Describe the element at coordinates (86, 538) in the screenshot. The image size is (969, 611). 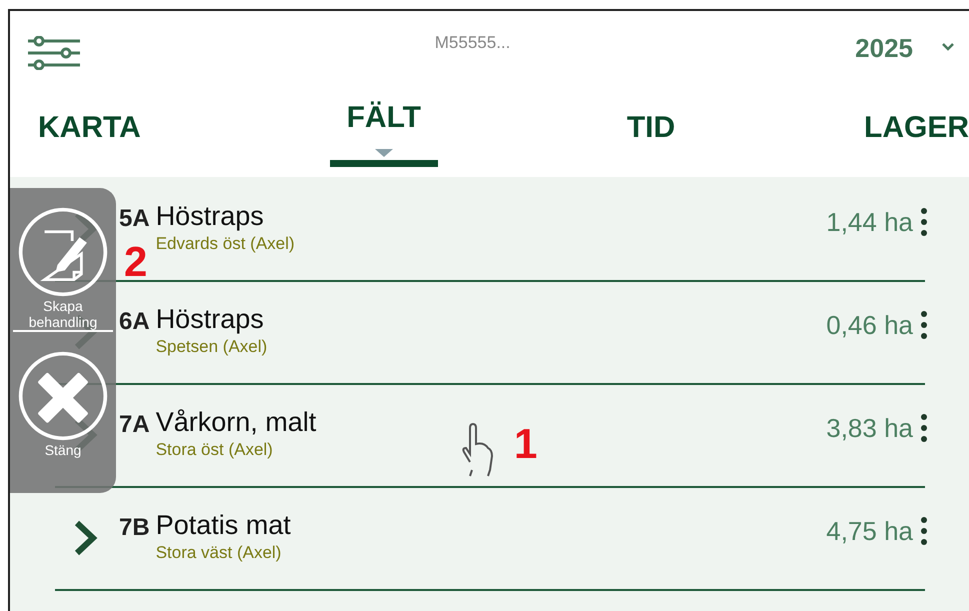
I see `chevron-right-icon` at that location.